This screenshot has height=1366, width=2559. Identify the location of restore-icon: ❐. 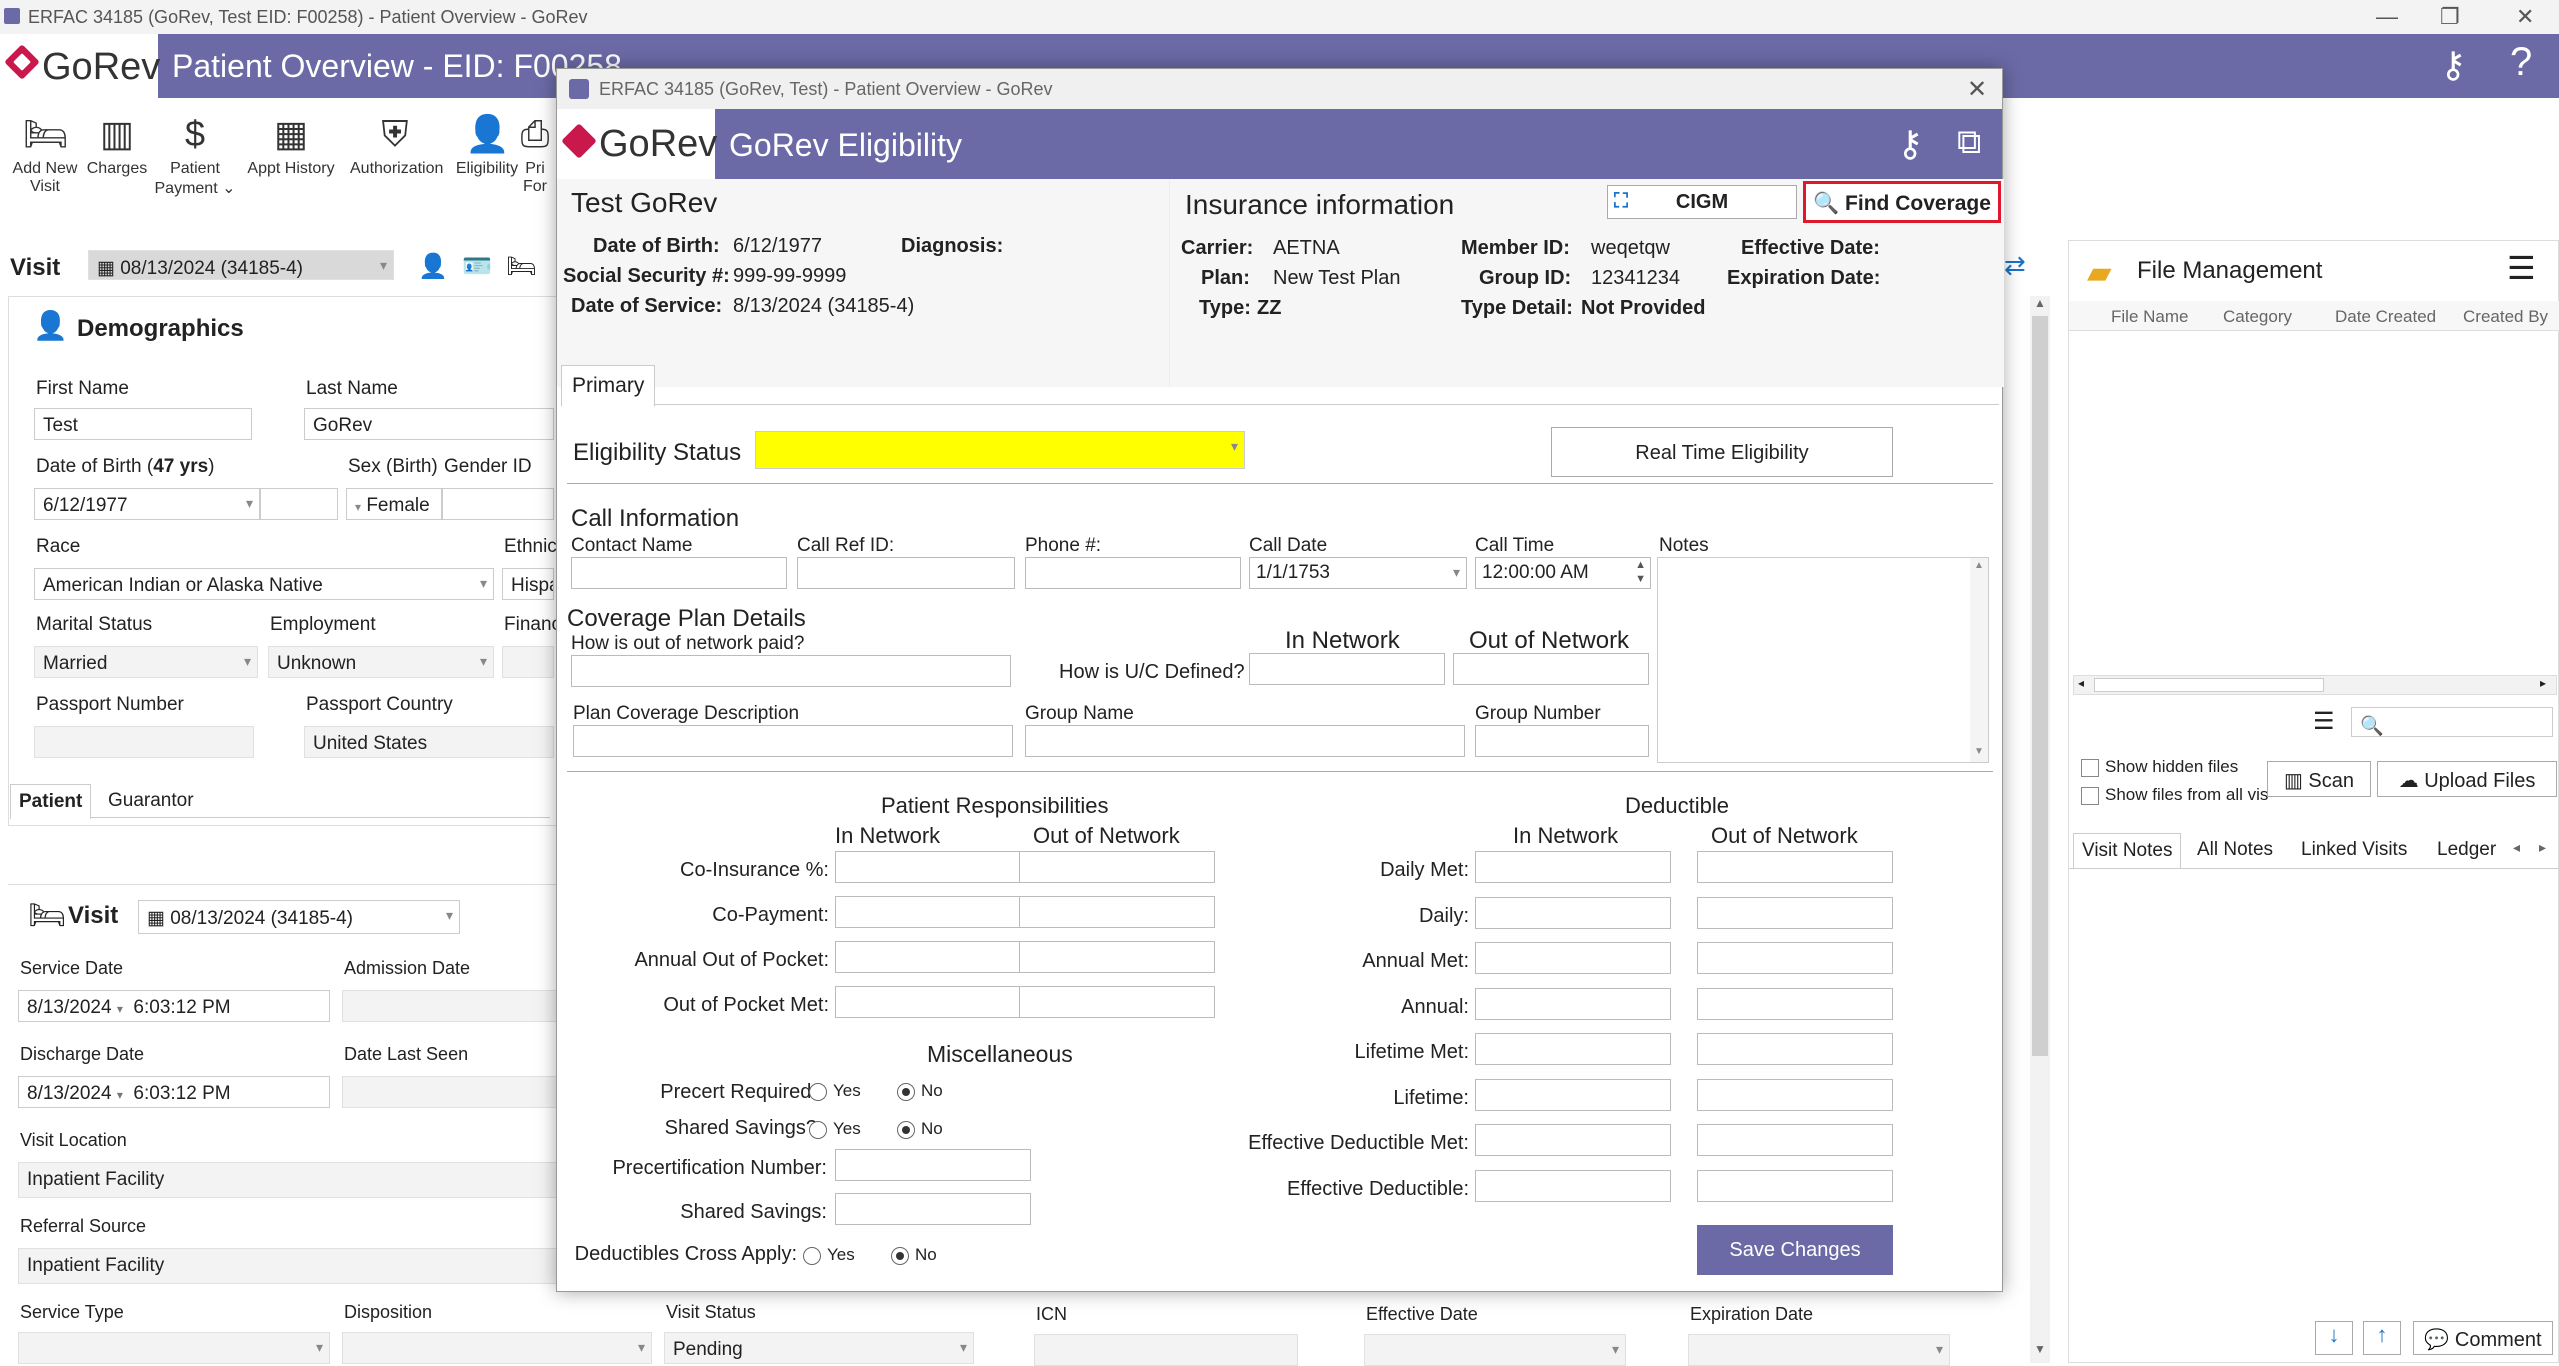
(2450, 17).